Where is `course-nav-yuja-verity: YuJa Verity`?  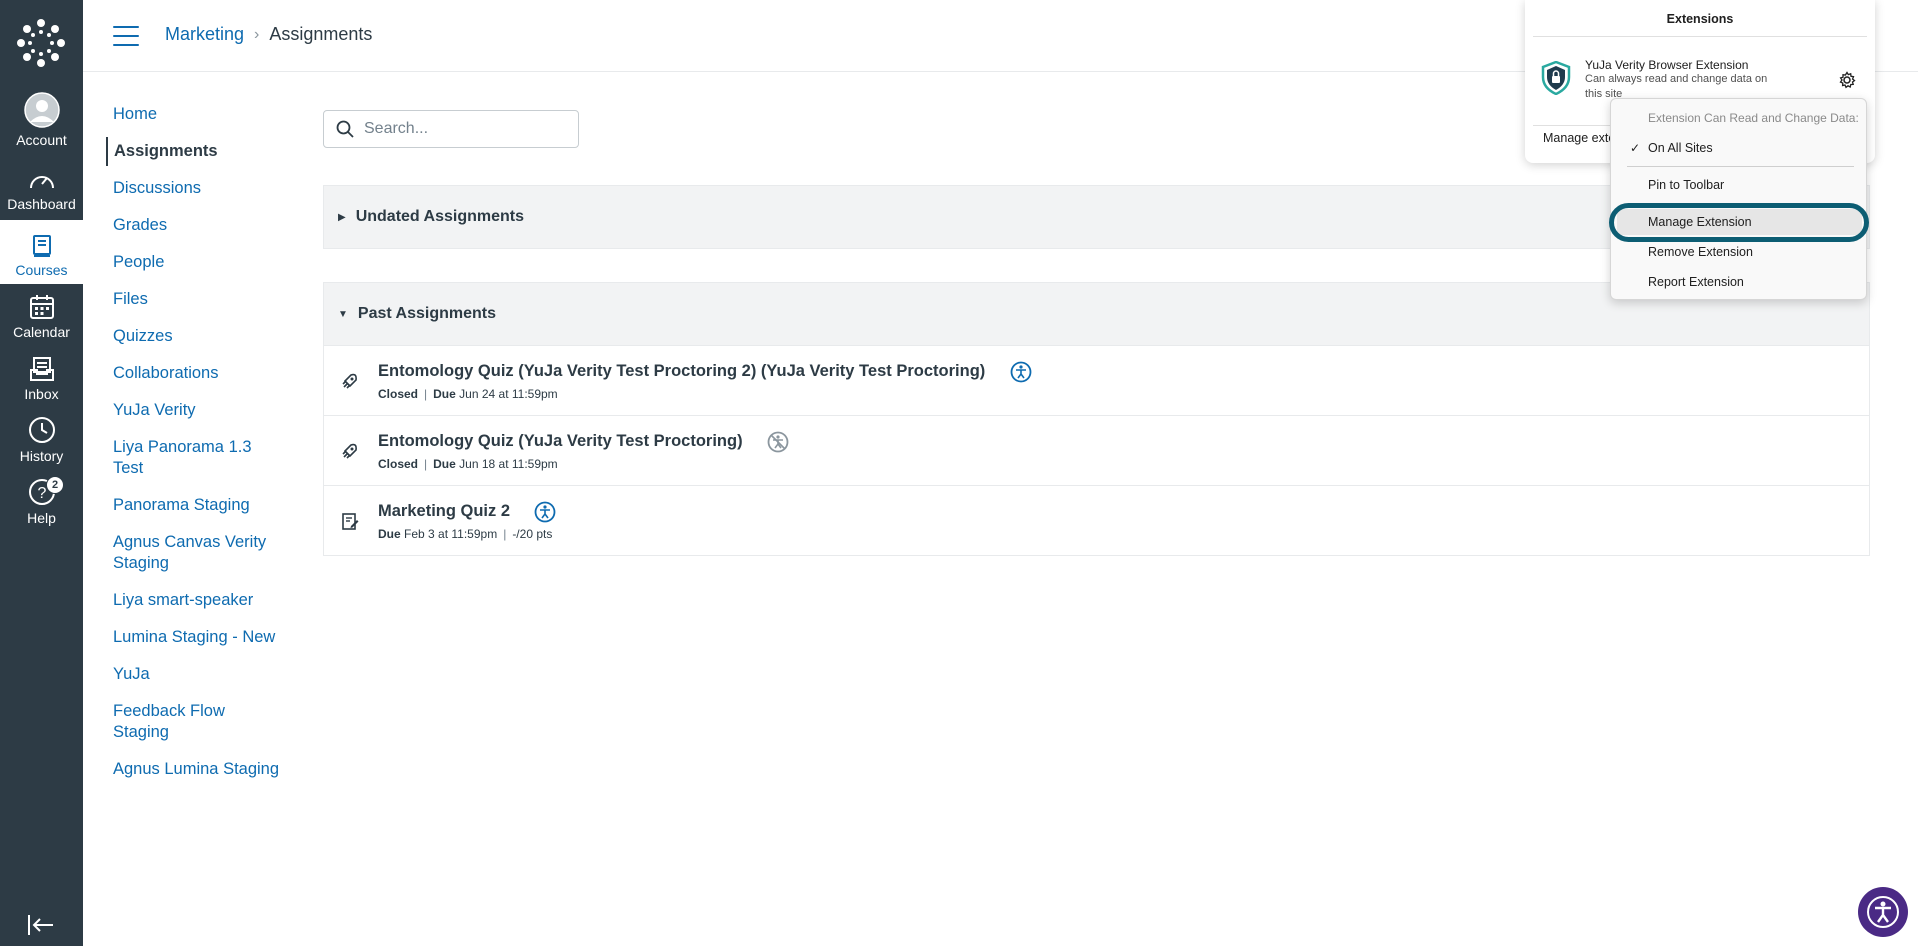 course-nav-yuja-verity: YuJa Verity is located at coordinates (196, 410).